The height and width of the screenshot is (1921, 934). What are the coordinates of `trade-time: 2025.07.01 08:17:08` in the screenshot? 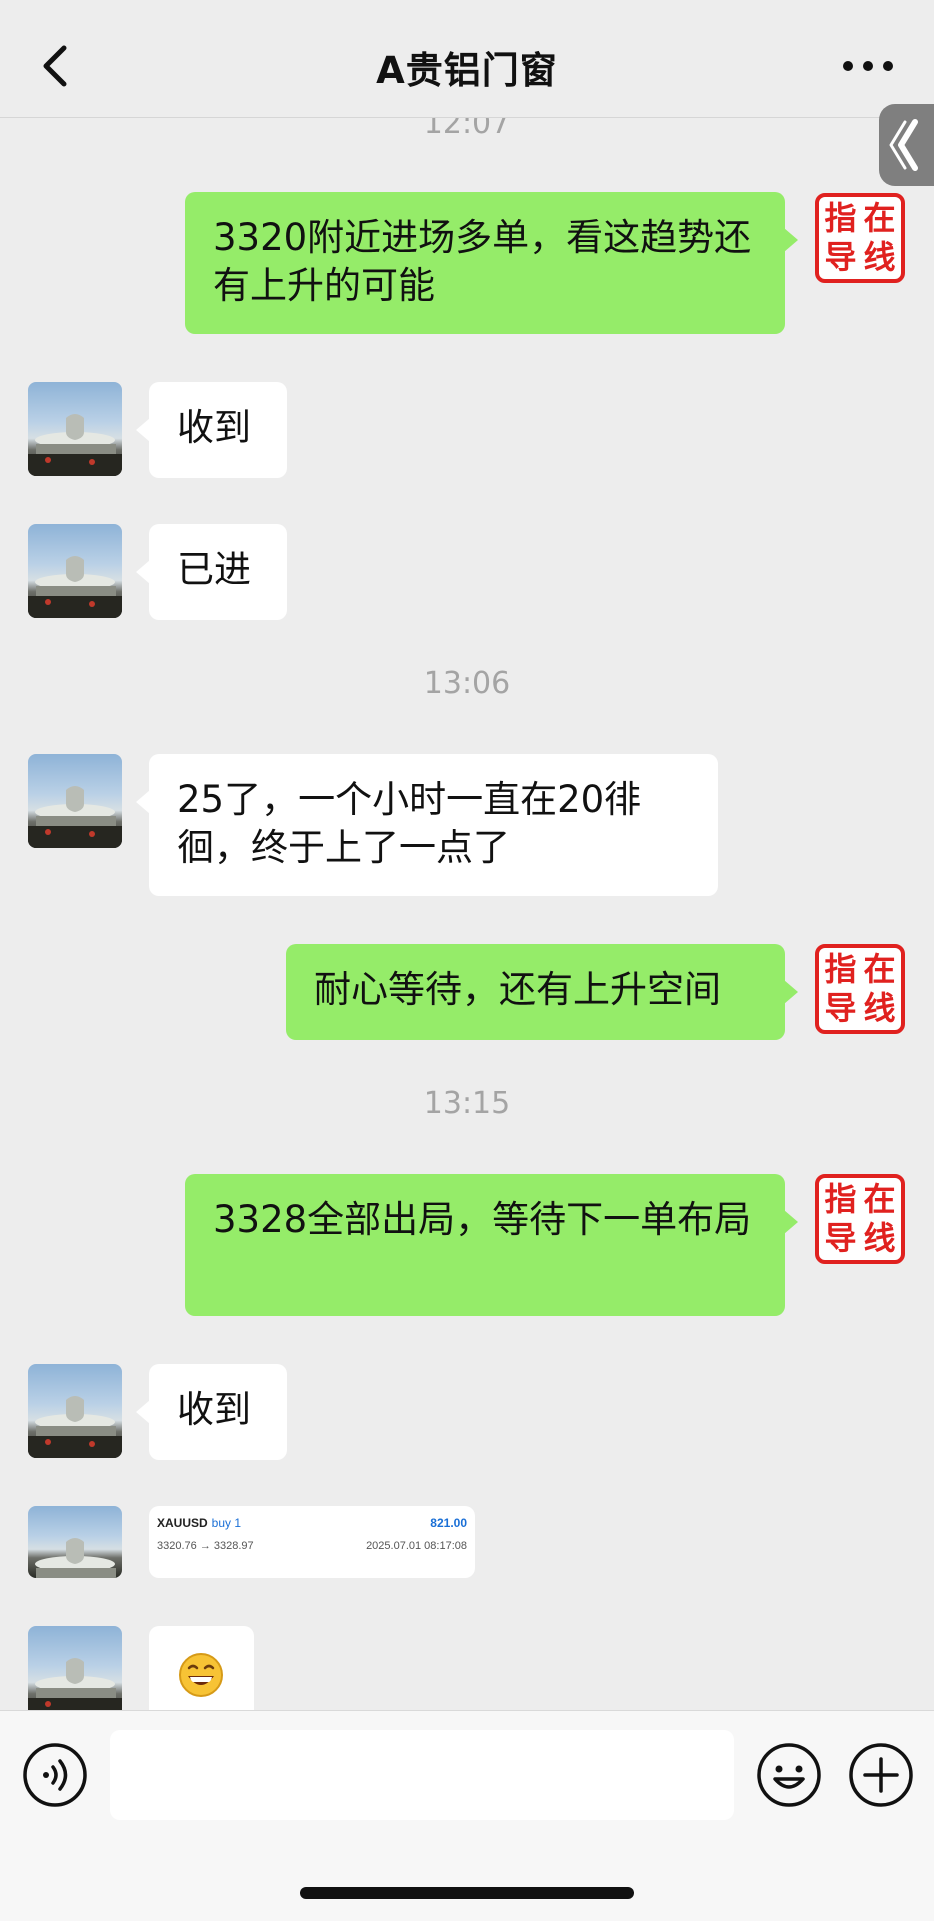 It's located at (416, 1546).